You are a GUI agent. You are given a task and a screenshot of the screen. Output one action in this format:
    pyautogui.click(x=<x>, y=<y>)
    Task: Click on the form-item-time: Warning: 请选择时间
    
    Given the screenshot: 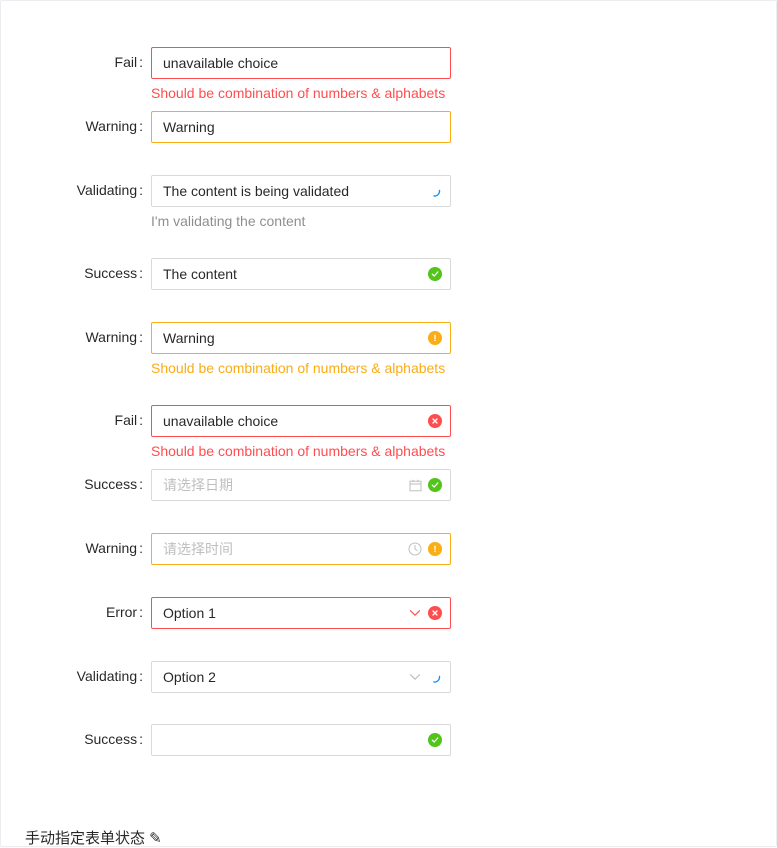 What is the action you would take?
    pyautogui.click(x=388, y=549)
    